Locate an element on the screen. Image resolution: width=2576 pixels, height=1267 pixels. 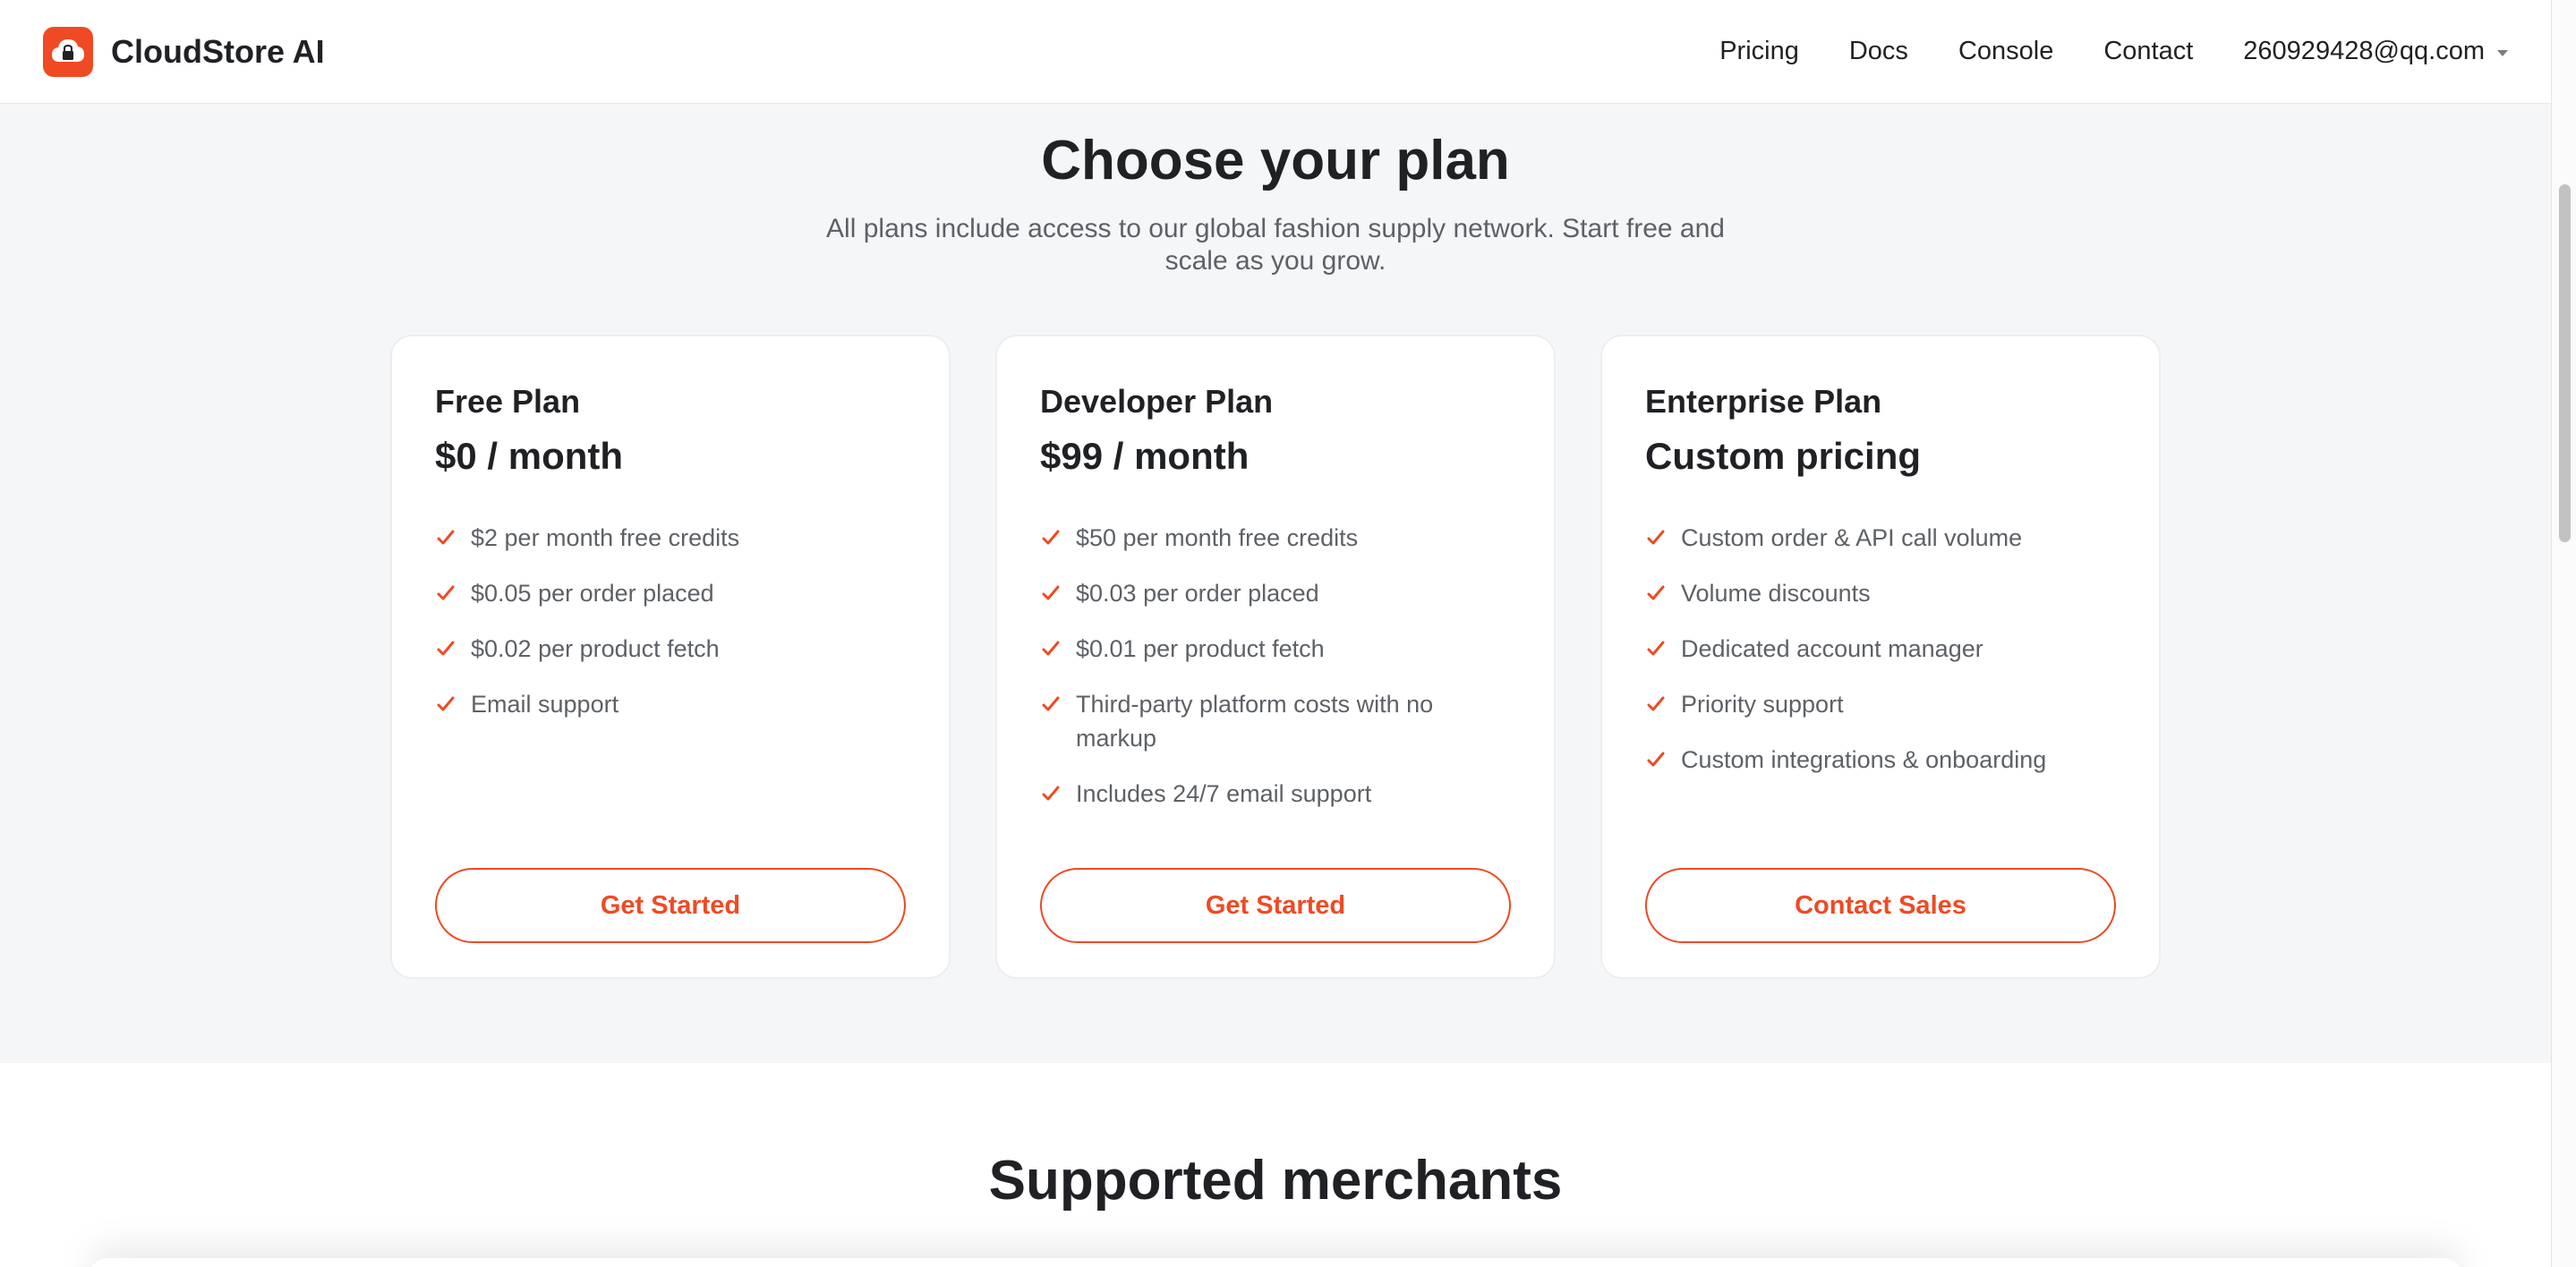
merchant-carousel is located at coordinates (1275, 1263).